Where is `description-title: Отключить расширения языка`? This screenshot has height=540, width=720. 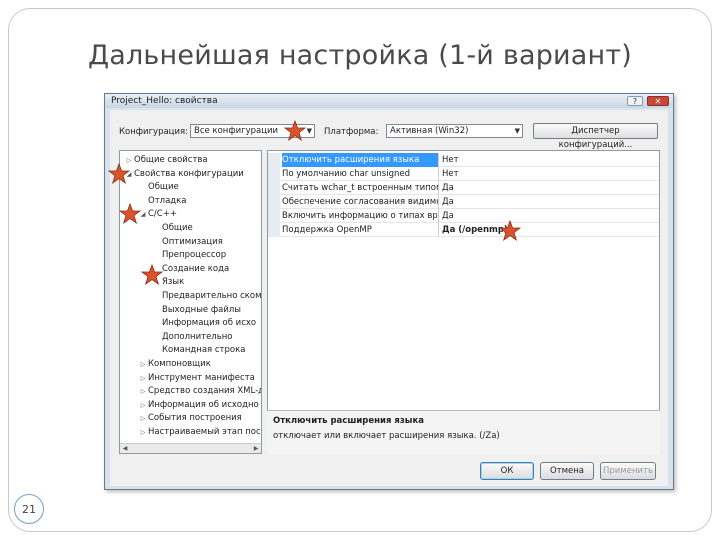
description-title: Отключить расширения языка is located at coordinates (348, 421).